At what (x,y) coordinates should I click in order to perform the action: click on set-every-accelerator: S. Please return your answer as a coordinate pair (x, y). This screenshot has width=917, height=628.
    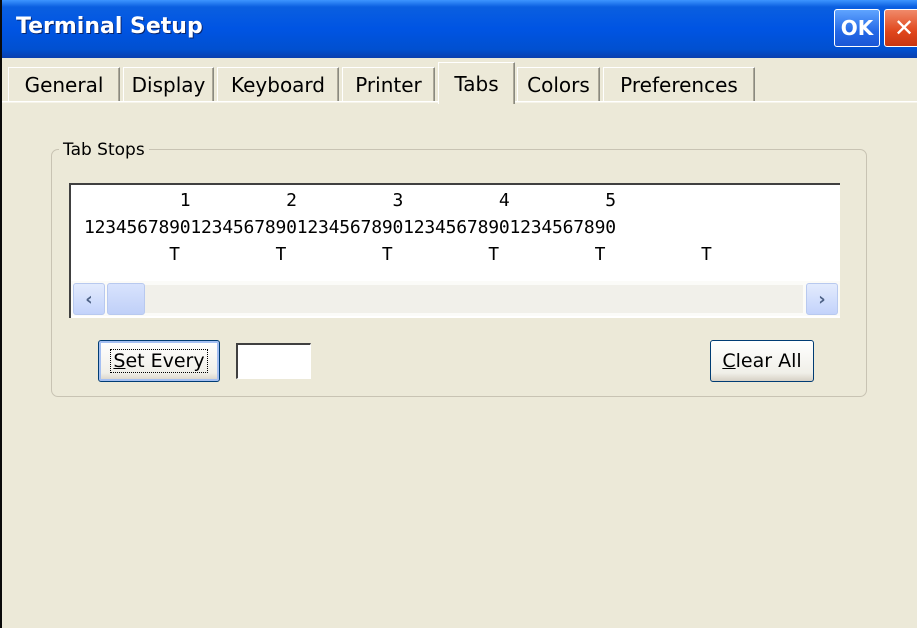
    Looking at the image, I should click on (119, 361).